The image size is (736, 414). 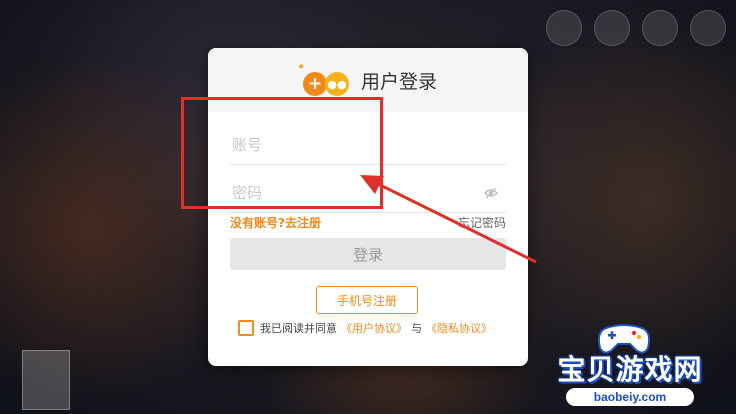 What do you see at coordinates (636, 28) in the screenshot?
I see `top-toolbar` at bounding box center [636, 28].